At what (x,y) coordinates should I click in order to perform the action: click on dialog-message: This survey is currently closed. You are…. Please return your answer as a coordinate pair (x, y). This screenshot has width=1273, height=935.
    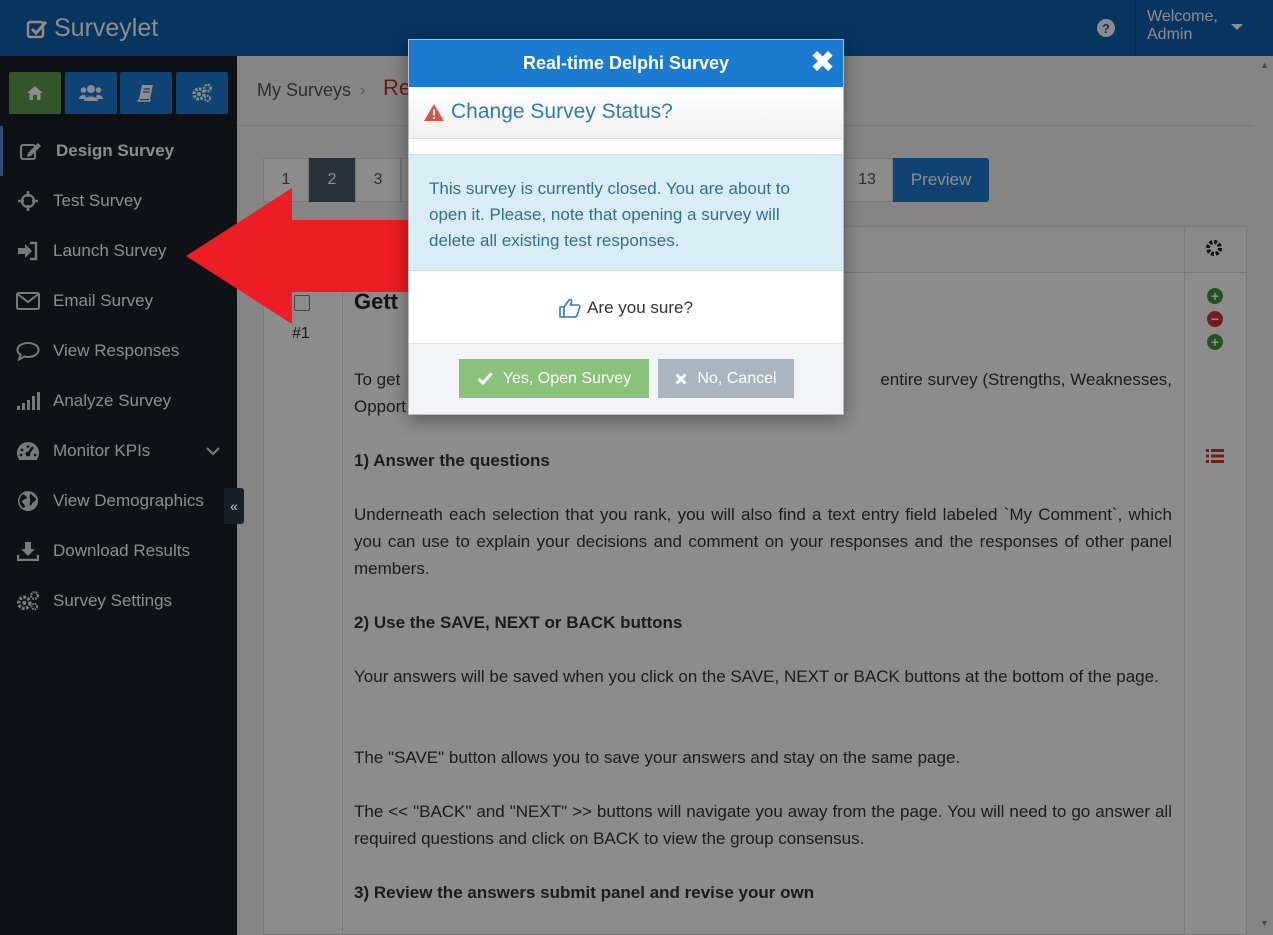
    Looking at the image, I should click on (609, 214).